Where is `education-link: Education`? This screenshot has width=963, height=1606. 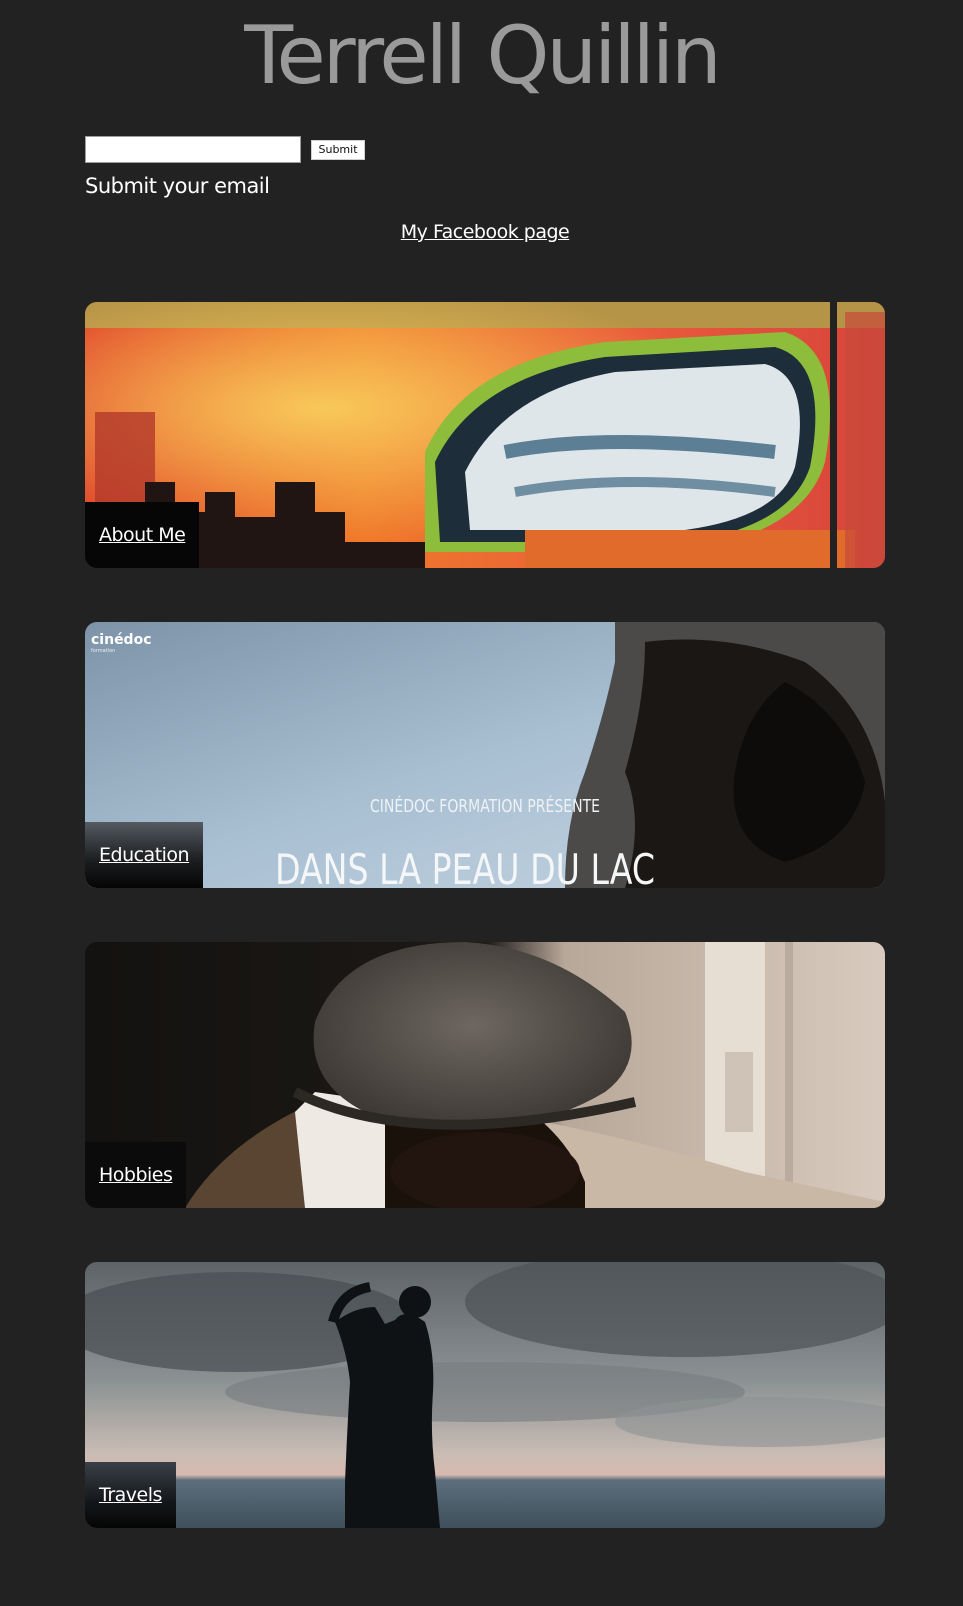
education-link: Education is located at coordinates (144, 855).